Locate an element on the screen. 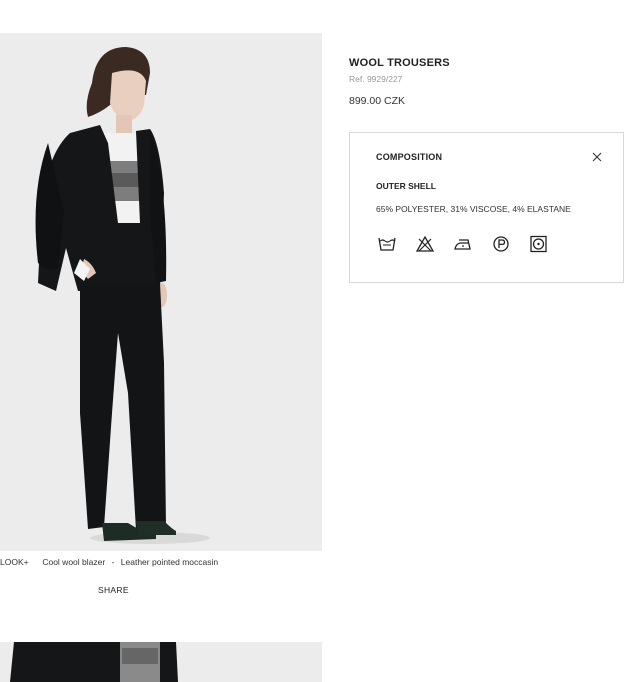  care-instructions is located at coordinates (471, 244).